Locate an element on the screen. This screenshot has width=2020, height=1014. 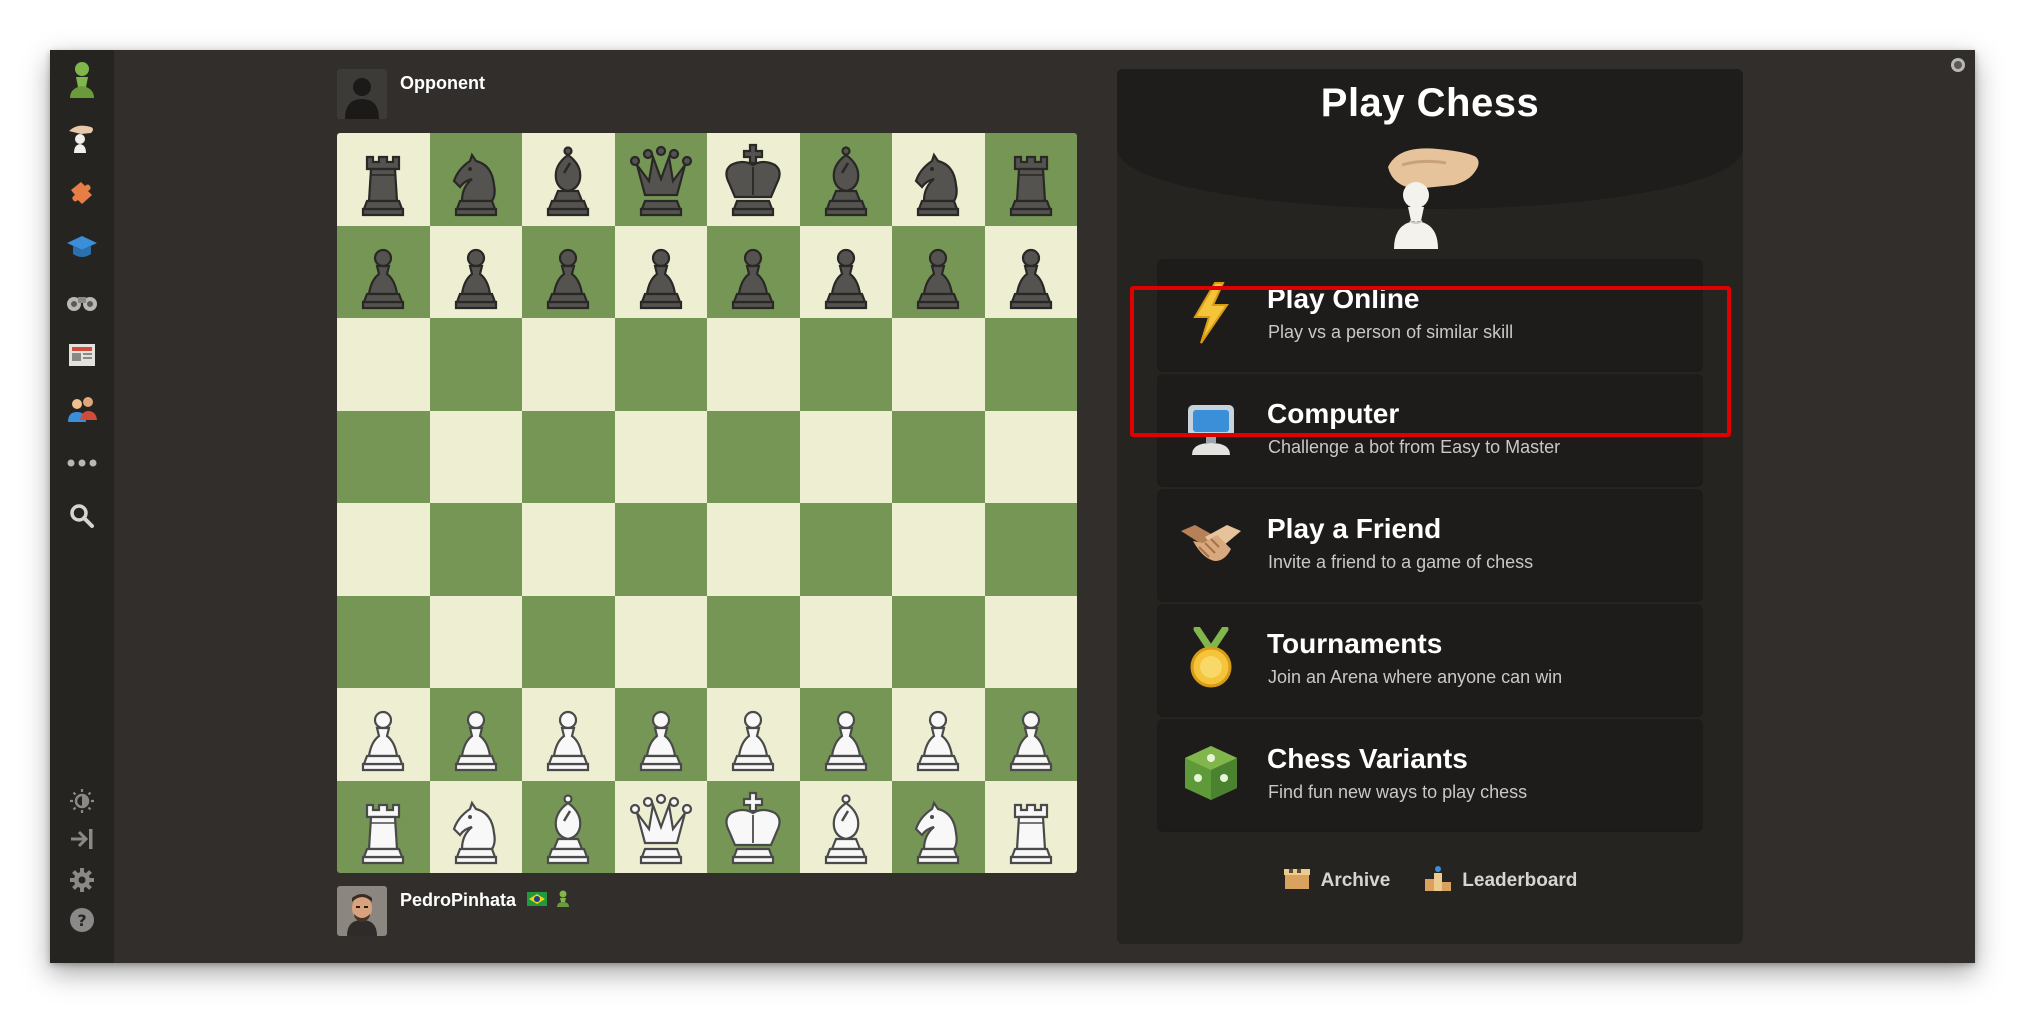
board-square-d6 is located at coordinates (660, 364).